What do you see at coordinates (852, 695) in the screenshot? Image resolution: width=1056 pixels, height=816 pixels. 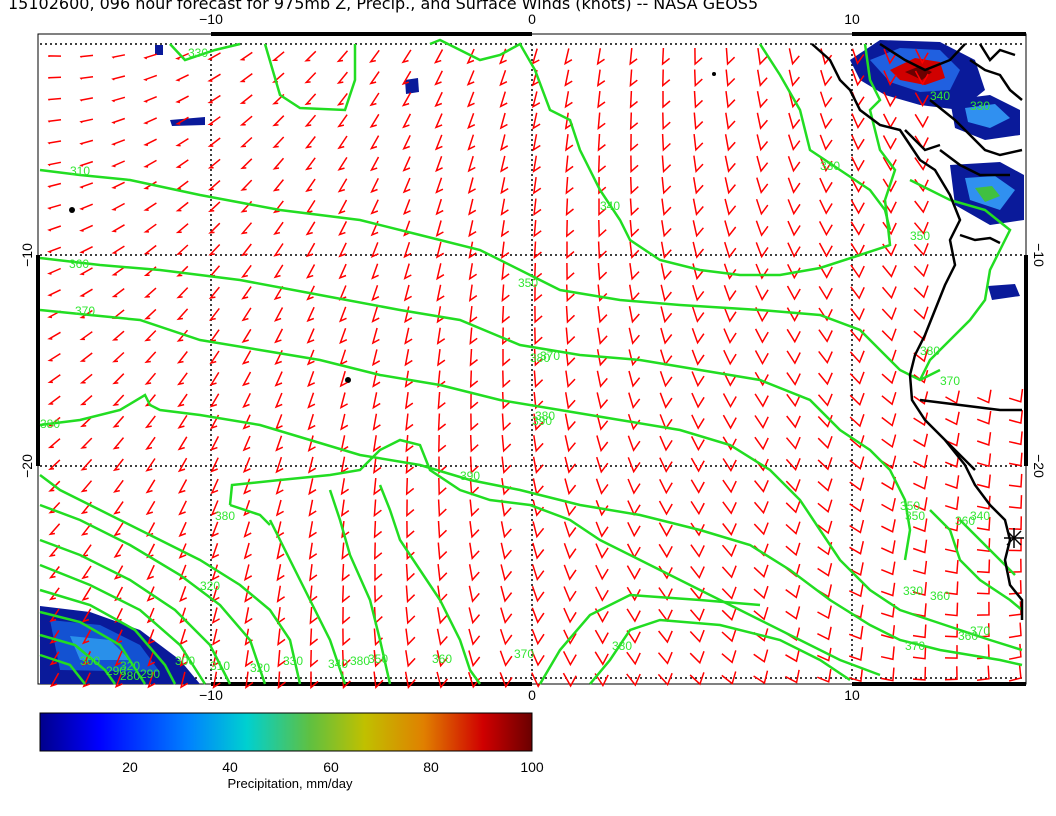 I see `bottom-tick-right: 10` at bounding box center [852, 695].